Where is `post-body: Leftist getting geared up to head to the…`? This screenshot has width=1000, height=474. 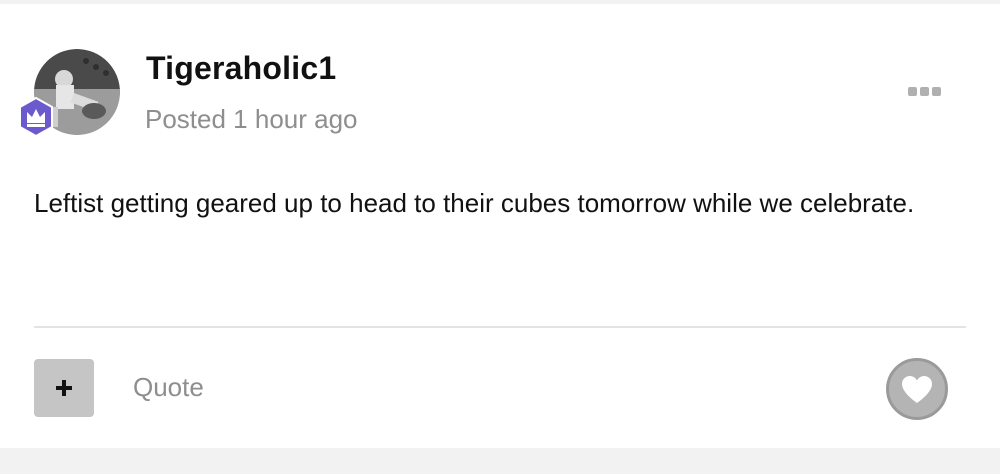 post-body: Leftist getting geared up to head to the… is located at coordinates (474, 203).